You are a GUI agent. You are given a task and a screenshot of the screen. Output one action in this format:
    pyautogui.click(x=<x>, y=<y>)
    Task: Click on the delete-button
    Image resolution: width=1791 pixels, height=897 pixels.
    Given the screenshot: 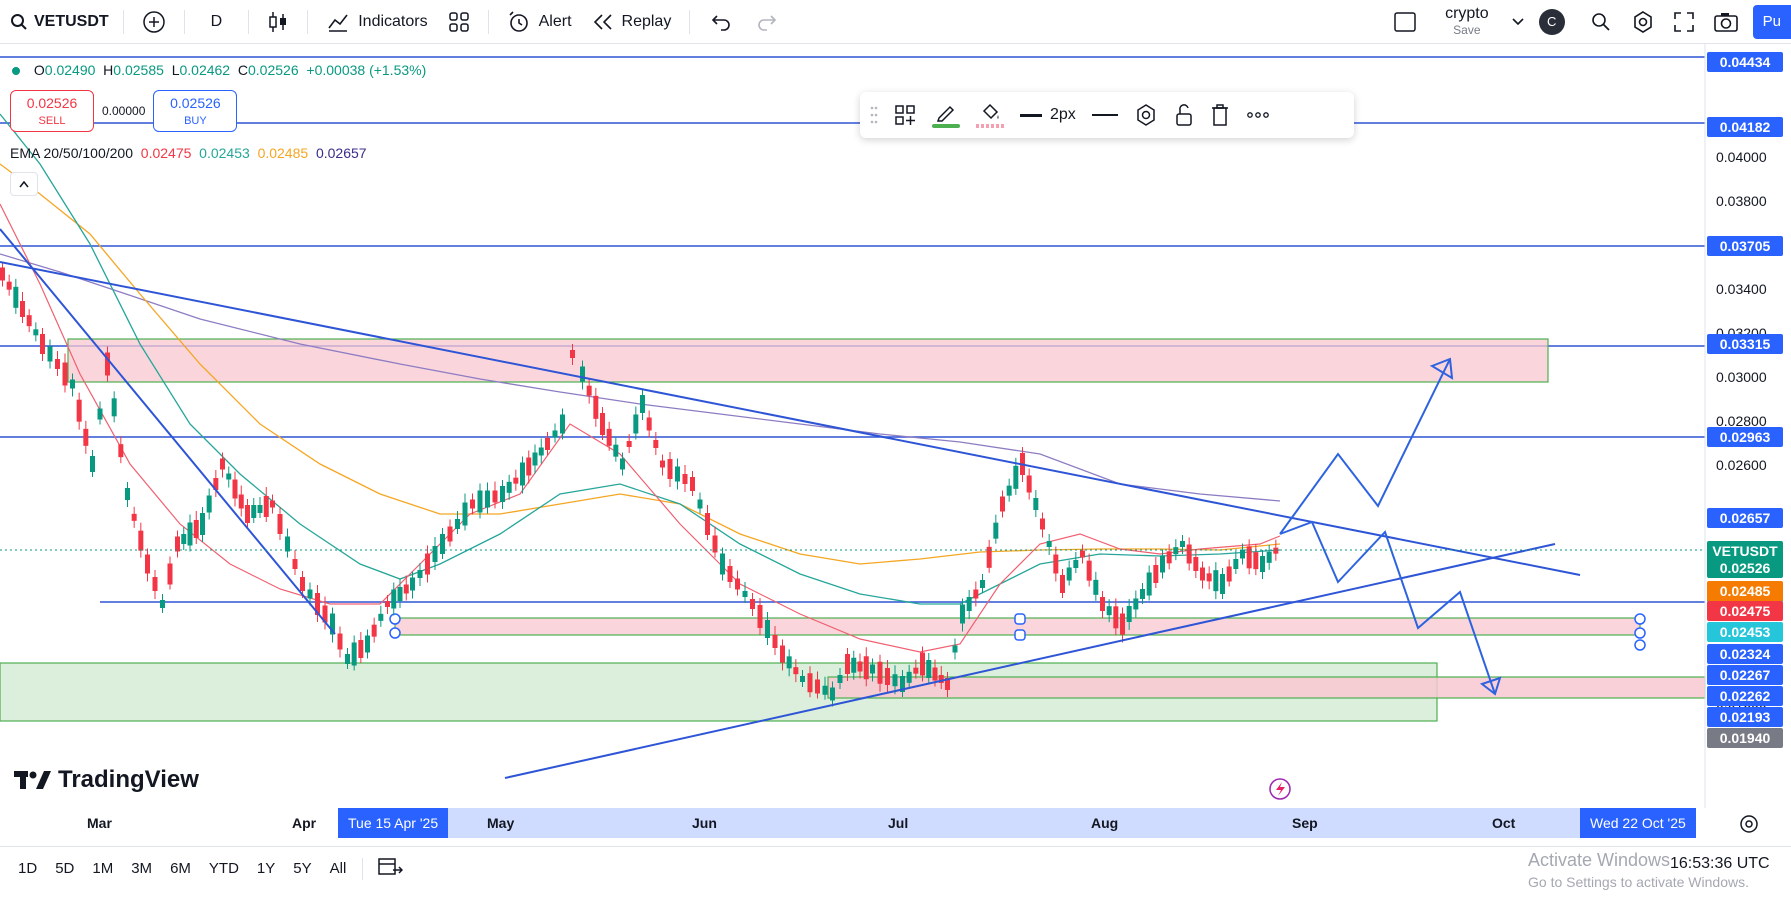 What is the action you would take?
    pyautogui.click(x=1220, y=115)
    